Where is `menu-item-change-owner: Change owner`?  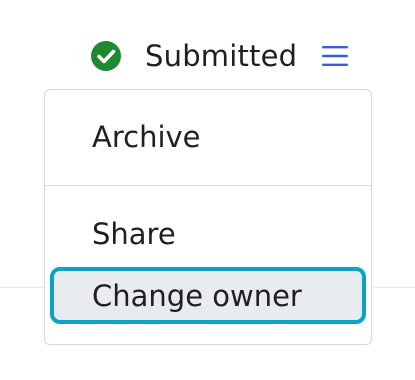 menu-item-change-owner: Change owner is located at coordinates (208, 295).